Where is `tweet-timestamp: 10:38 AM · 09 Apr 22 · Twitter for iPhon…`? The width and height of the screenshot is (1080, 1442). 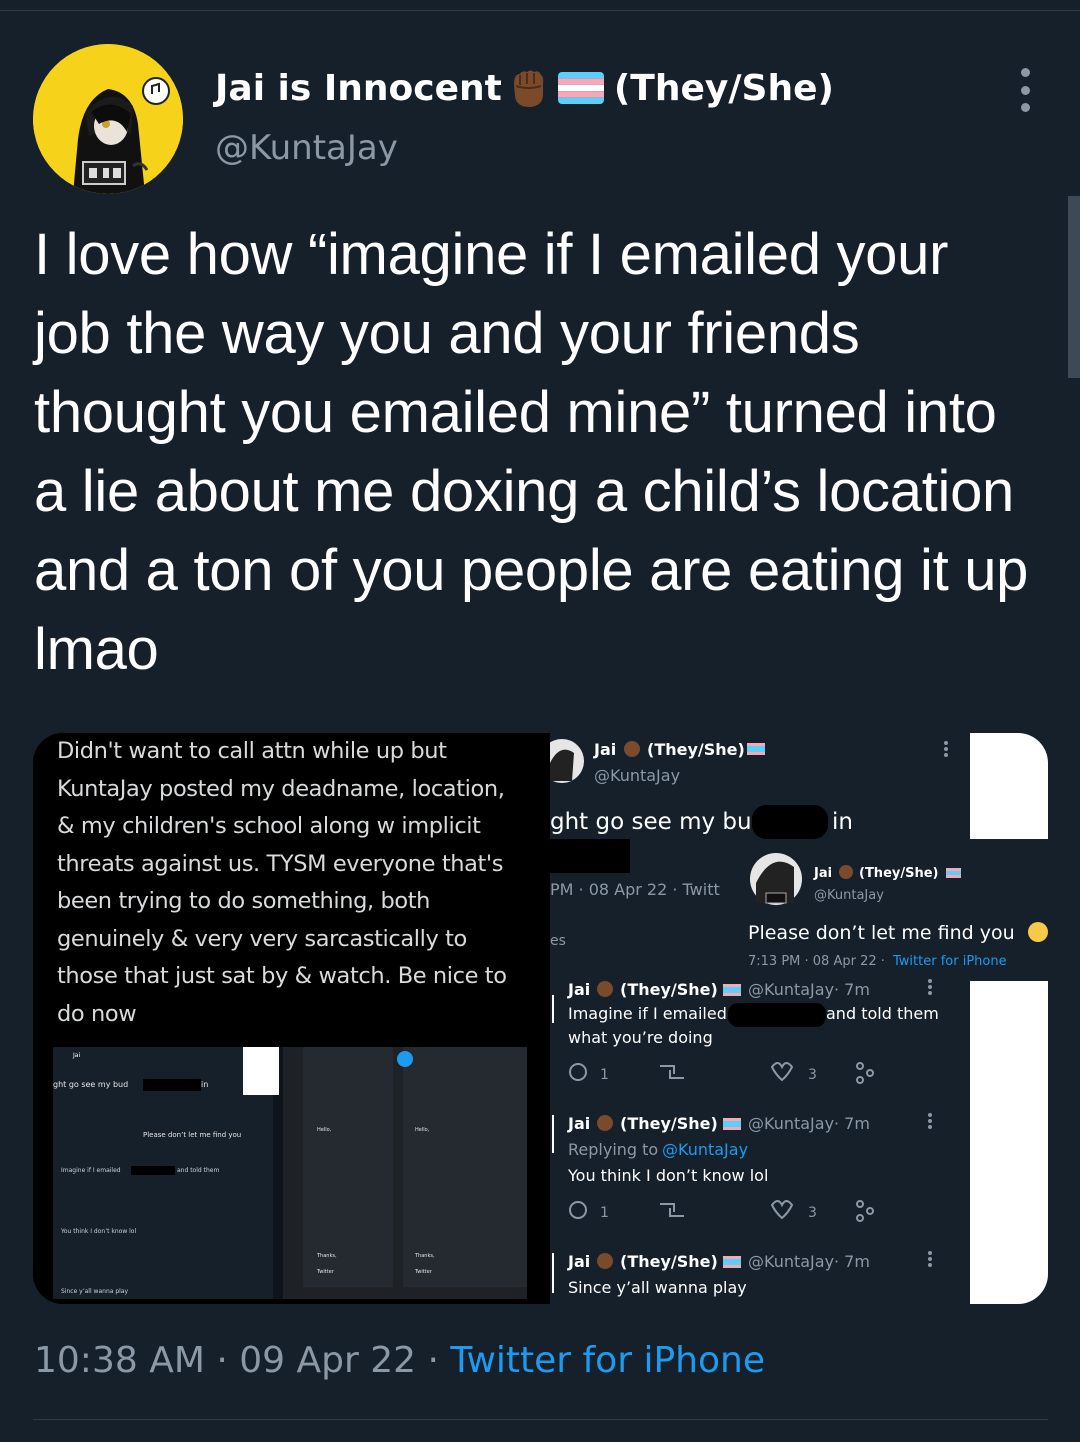
tweet-timestamp: 10:38 AM · 09 Apr 22 · Twitter for iPhon… is located at coordinates (399, 1360).